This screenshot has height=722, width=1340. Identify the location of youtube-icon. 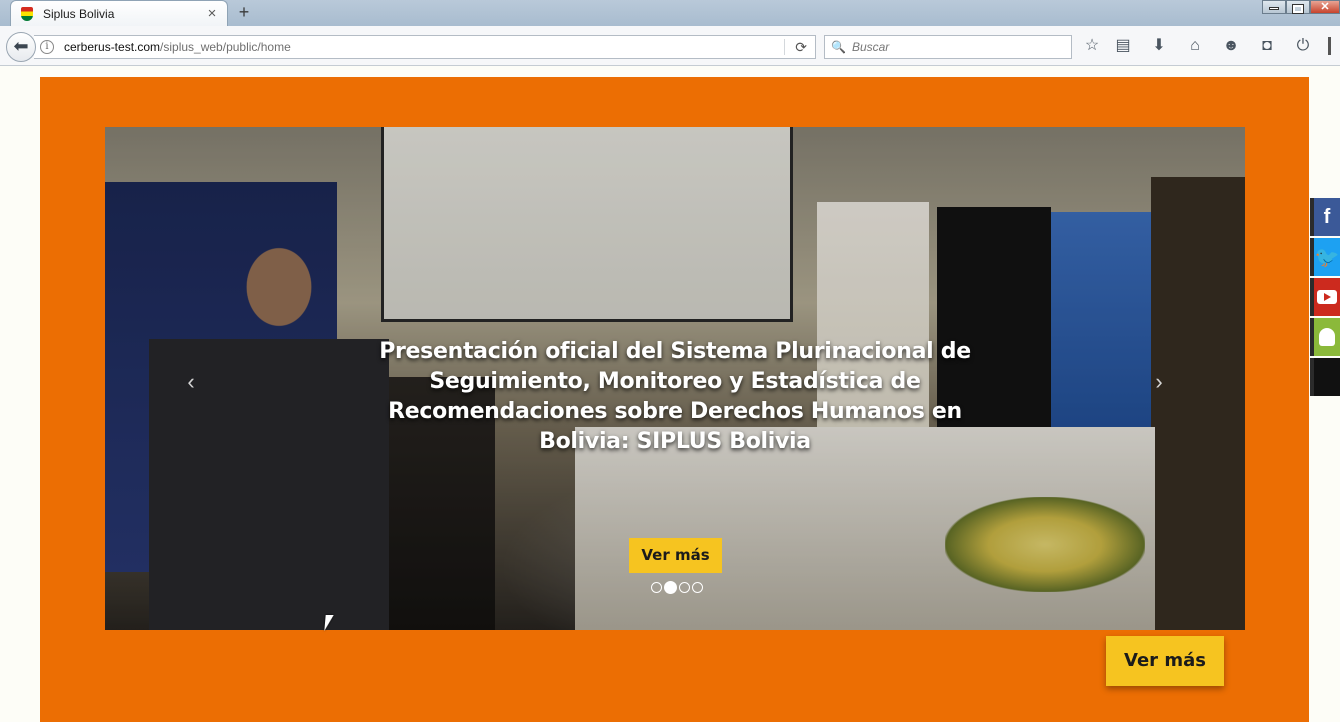
(1327, 297).